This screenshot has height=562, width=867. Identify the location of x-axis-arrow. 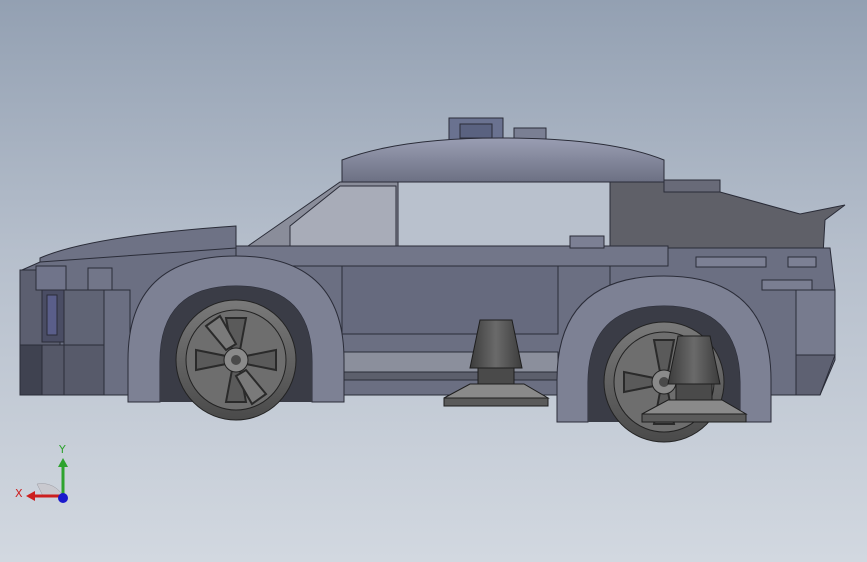
(30, 496).